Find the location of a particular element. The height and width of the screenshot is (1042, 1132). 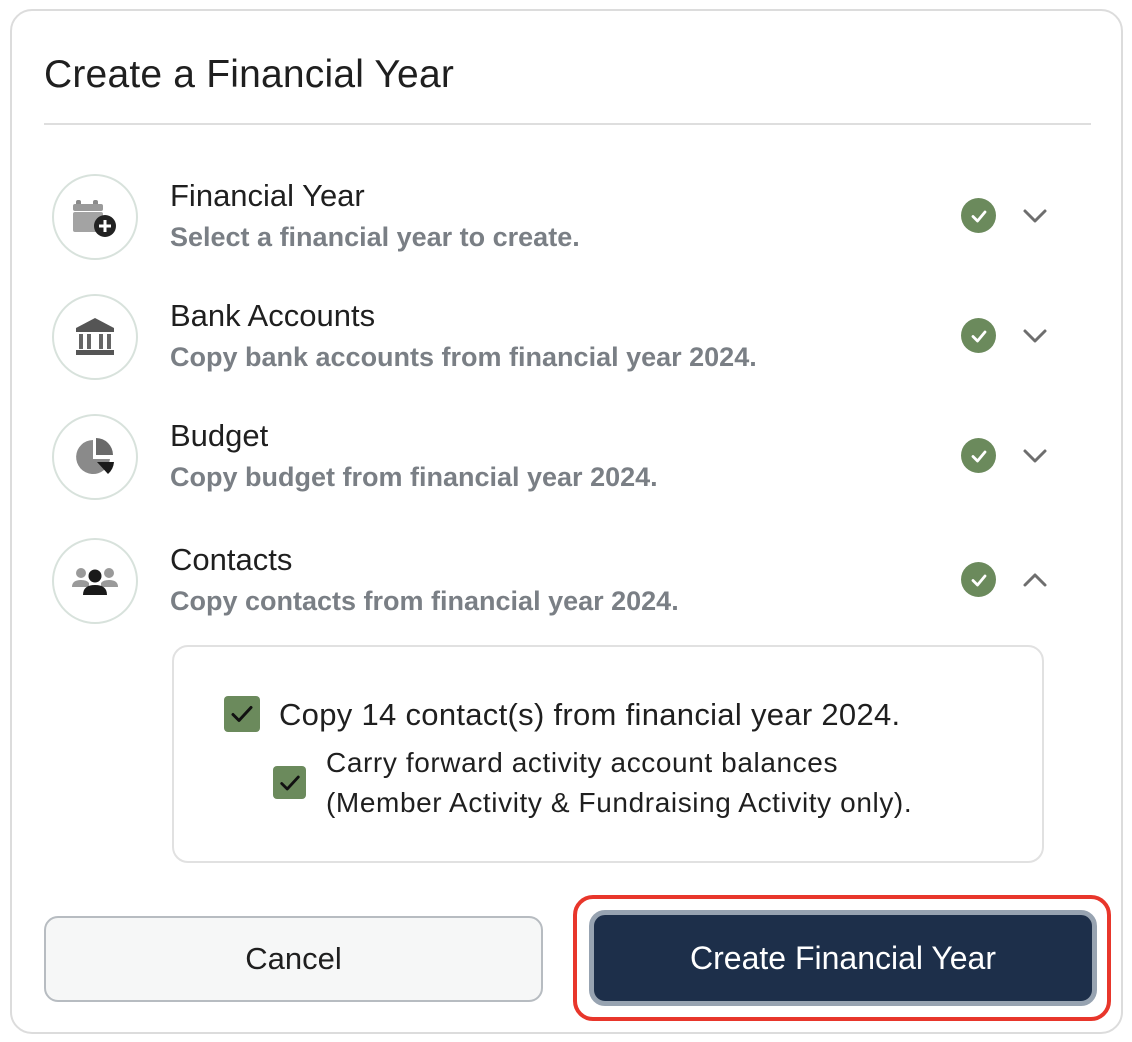

calendar-plus-icon is located at coordinates (94, 218).